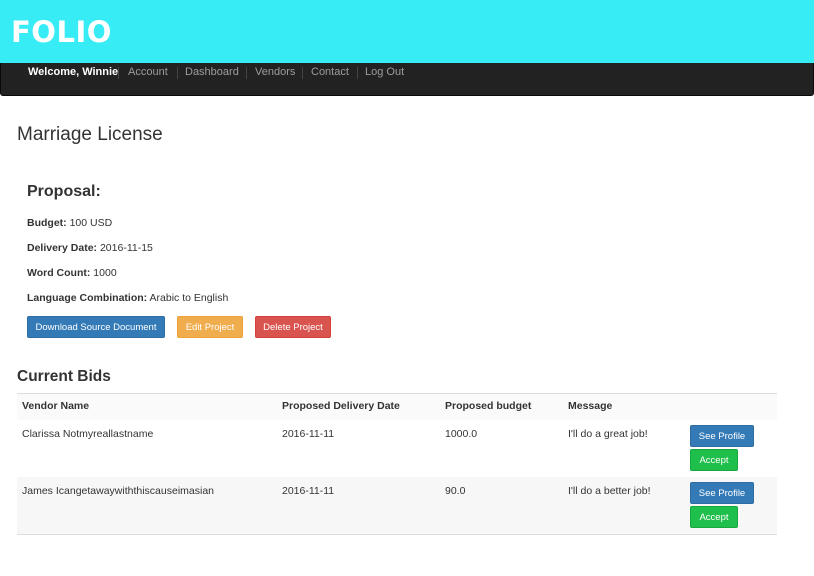 This screenshot has width=814, height=576. I want to click on budget-detail: Budget: 100 USD, so click(69, 223).